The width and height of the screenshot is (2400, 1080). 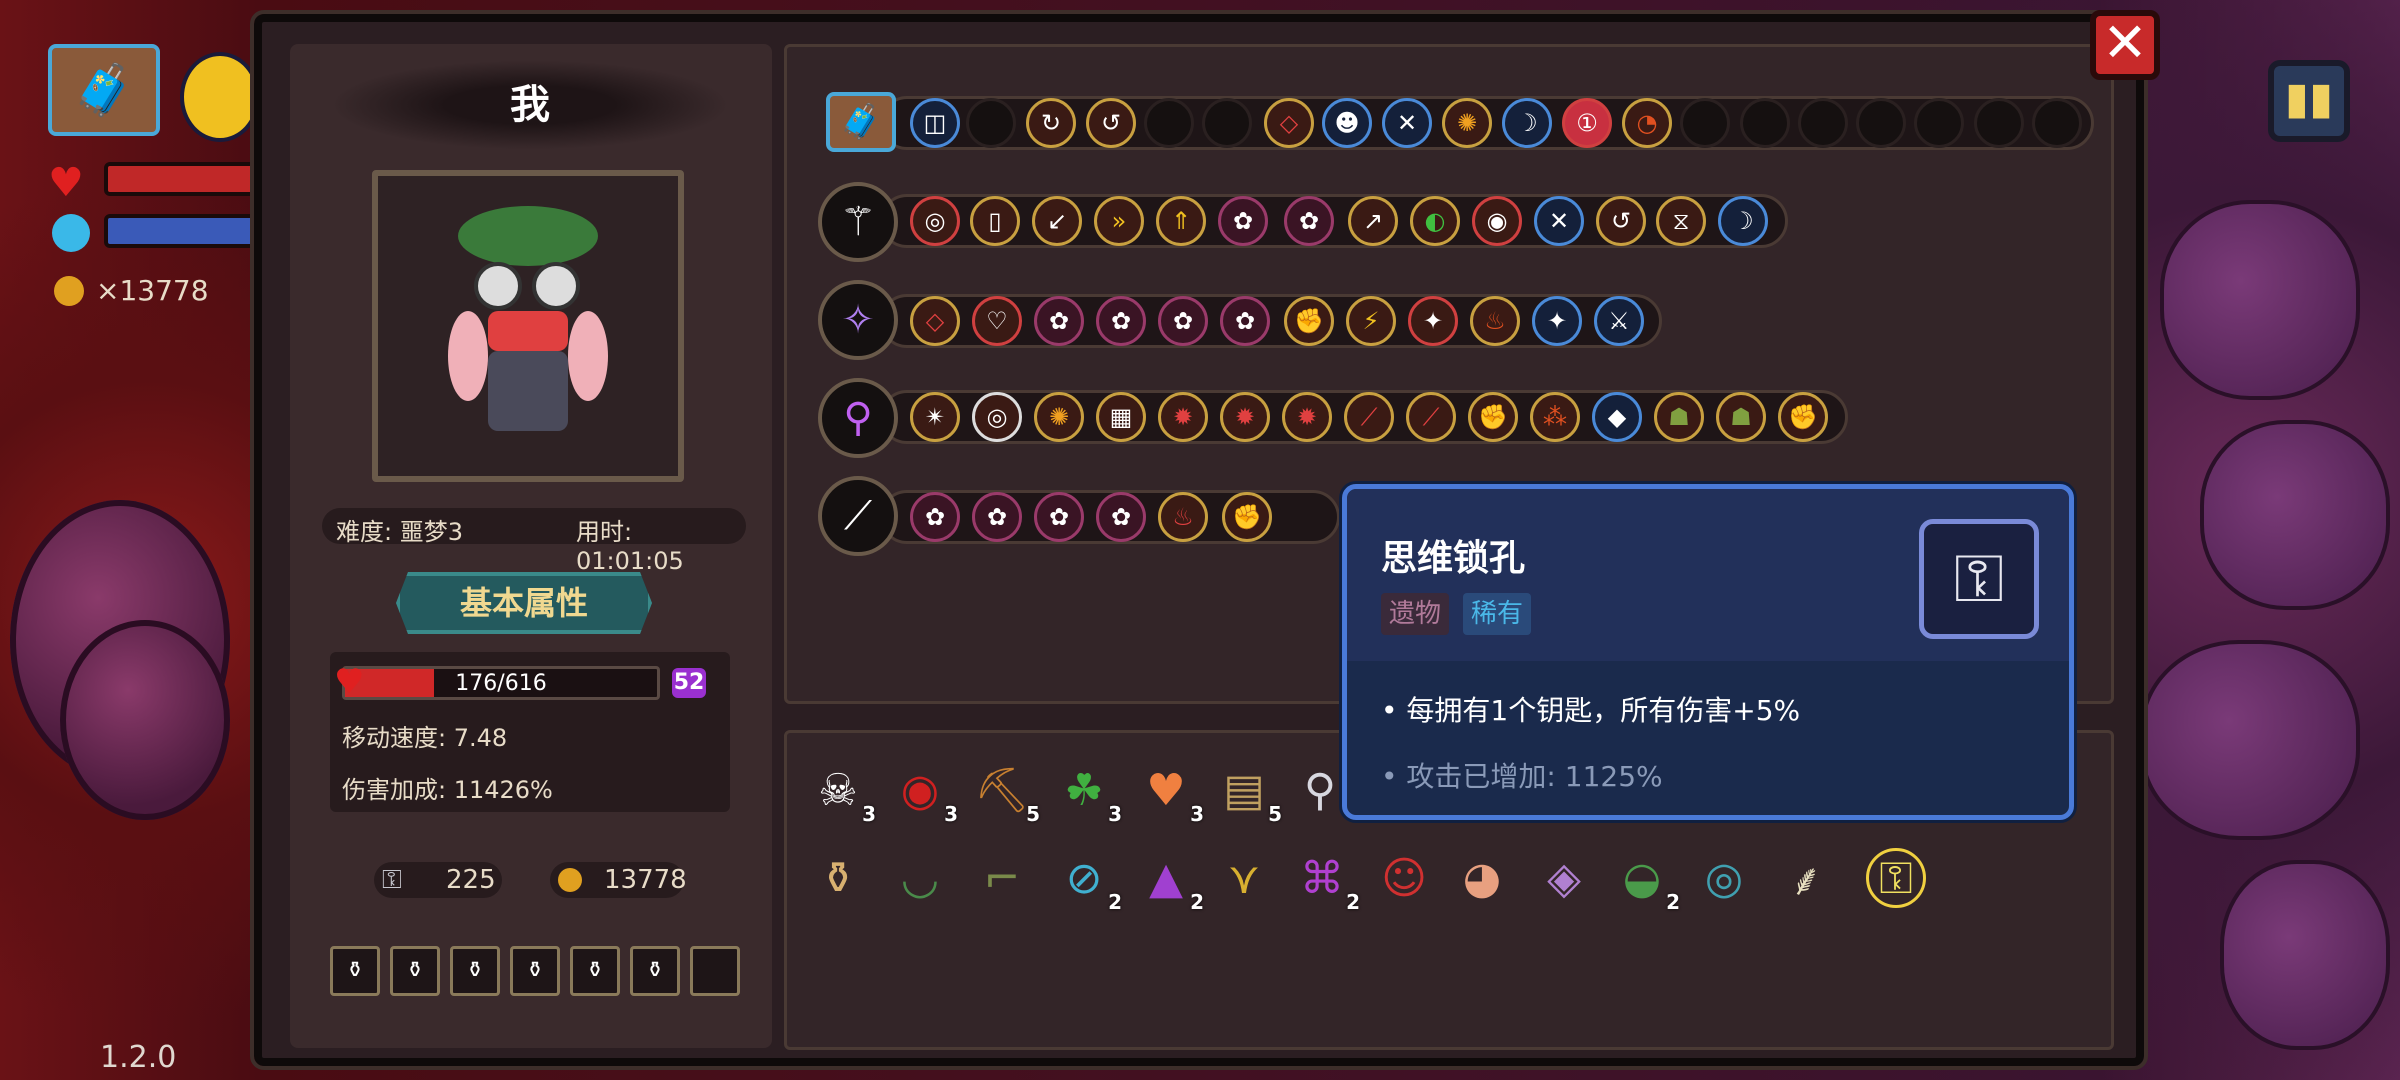 I want to click on inventory-chest-icon: 🧳, so click(x=104, y=90).